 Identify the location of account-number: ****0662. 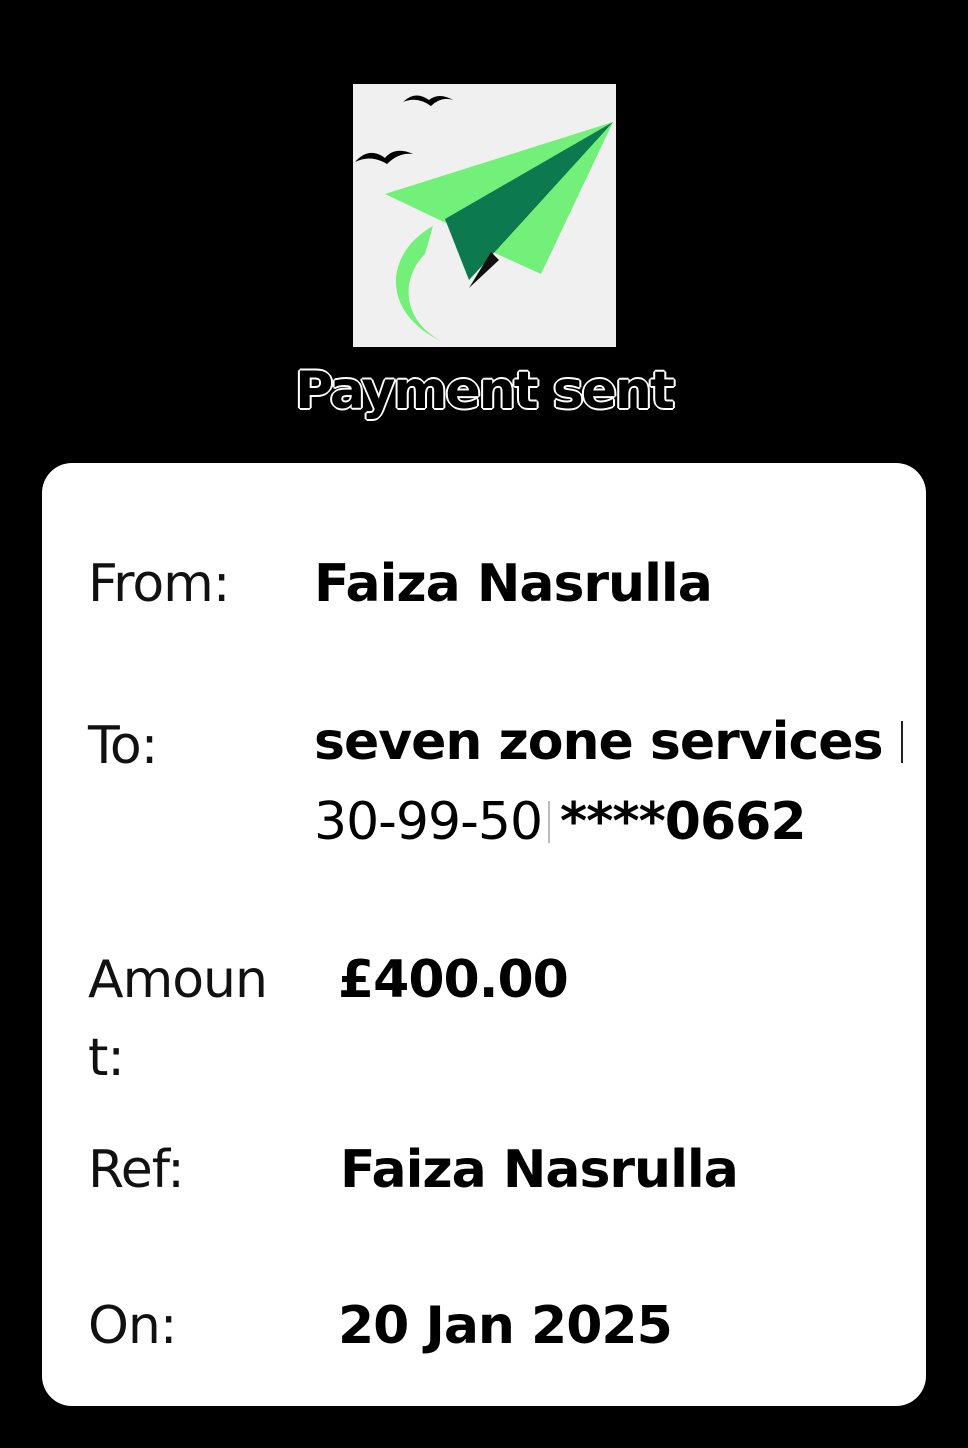
(683, 822).